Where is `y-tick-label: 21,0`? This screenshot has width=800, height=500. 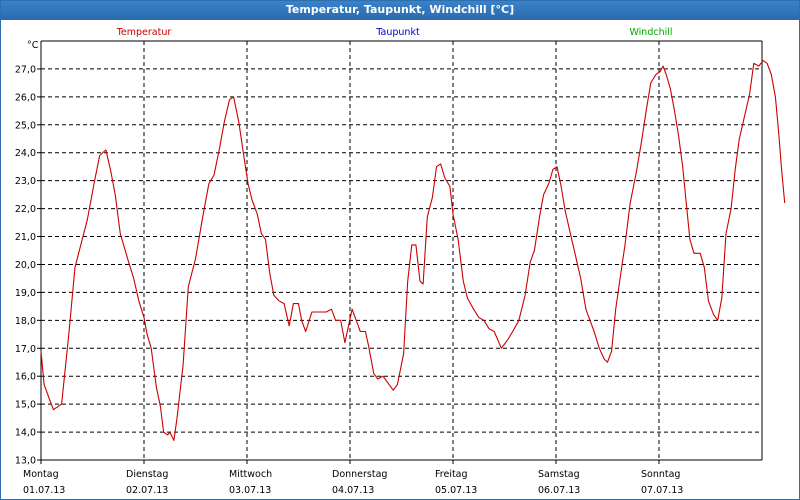 y-tick-label: 21,0 is located at coordinates (25, 237).